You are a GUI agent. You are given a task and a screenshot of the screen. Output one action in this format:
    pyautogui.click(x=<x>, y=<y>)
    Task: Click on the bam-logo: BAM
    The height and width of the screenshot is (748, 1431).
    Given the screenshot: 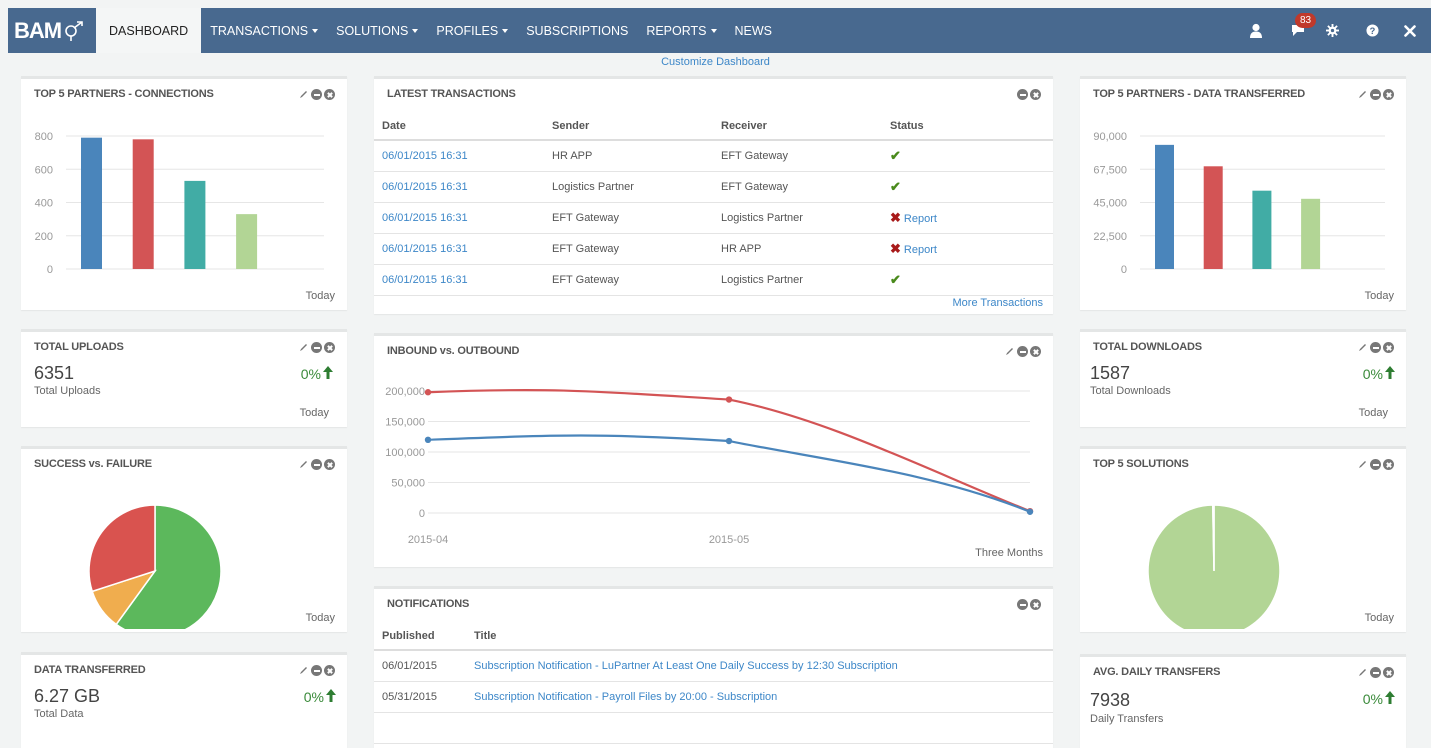 What is the action you would take?
    pyautogui.click(x=52, y=30)
    